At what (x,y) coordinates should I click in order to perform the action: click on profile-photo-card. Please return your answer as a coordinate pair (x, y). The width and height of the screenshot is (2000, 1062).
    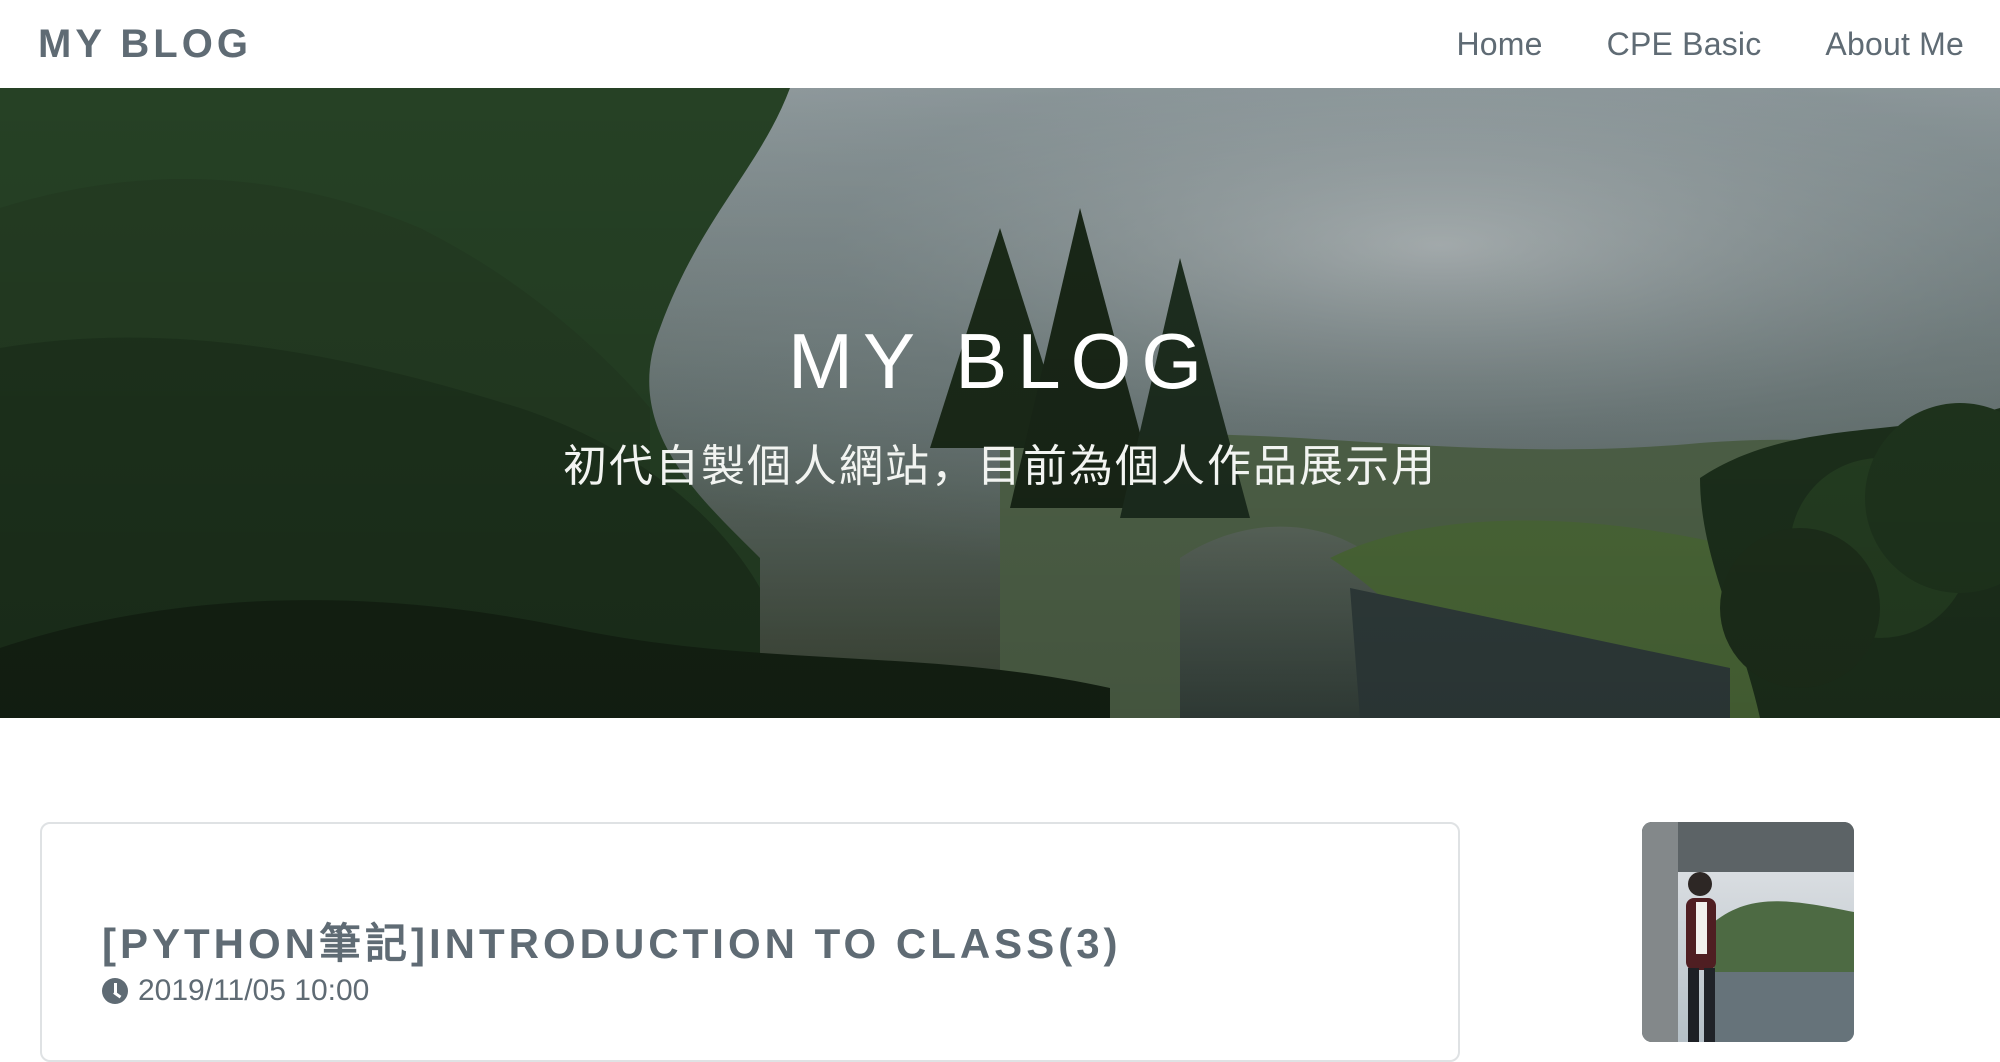
    Looking at the image, I should click on (1748, 932).